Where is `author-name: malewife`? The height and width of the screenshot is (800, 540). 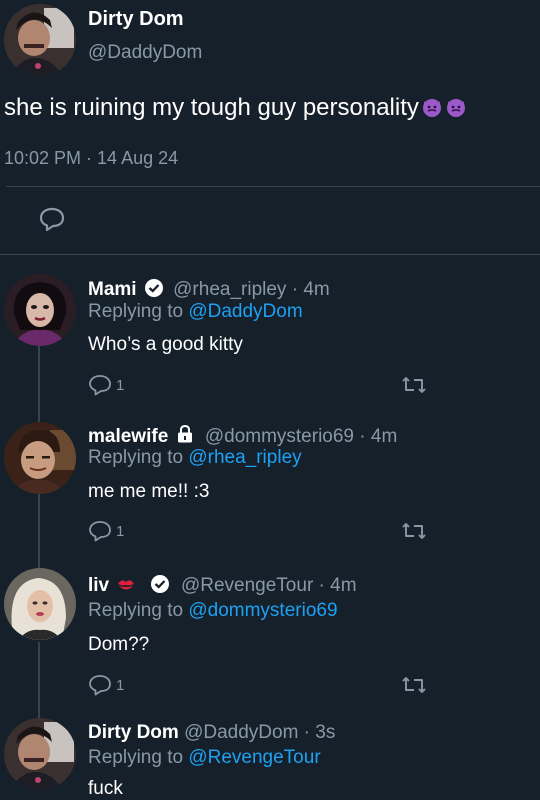 author-name: malewife is located at coordinates (128, 436).